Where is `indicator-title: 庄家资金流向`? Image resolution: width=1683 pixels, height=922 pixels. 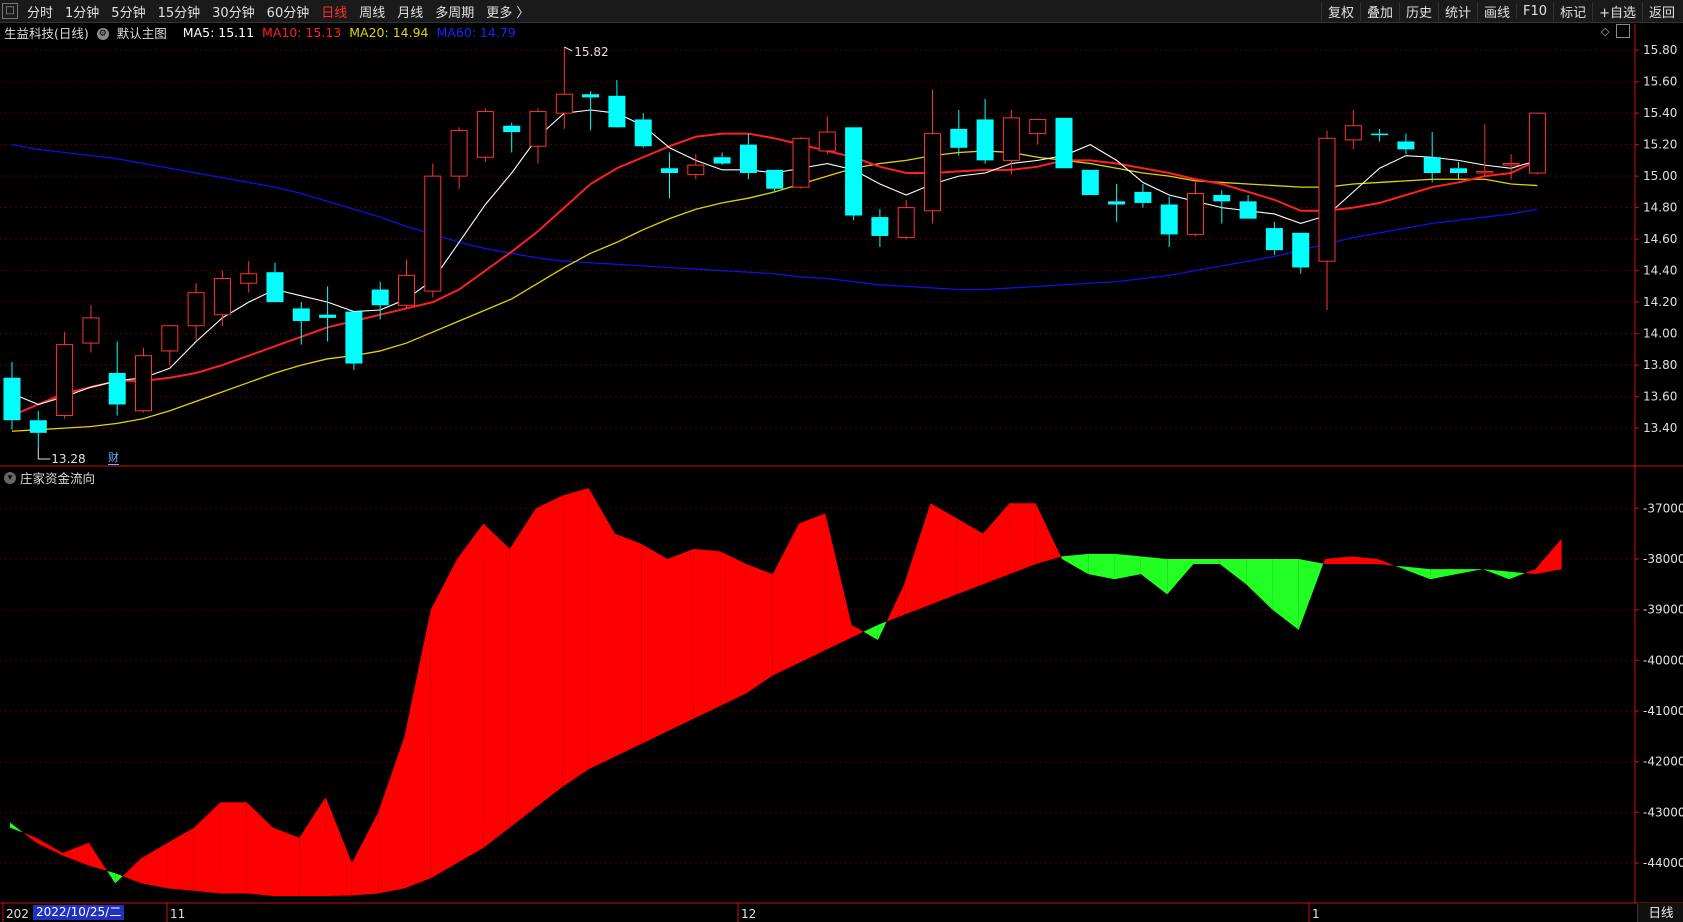 indicator-title: 庄家资金流向 is located at coordinates (58, 478).